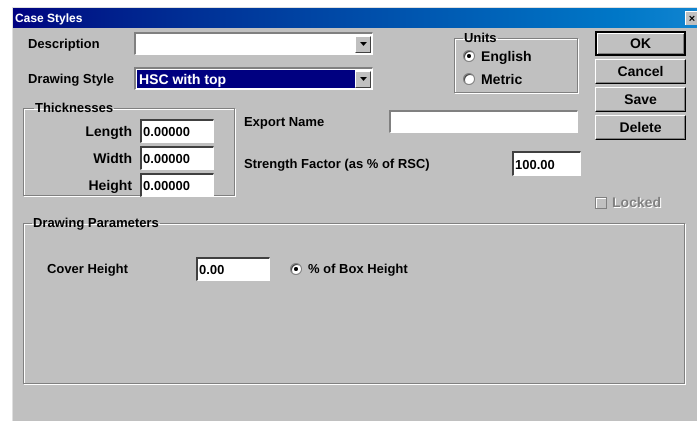 This screenshot has height=421, width=697. I want to click on field-label: Drawing Style, so click(71, 79).